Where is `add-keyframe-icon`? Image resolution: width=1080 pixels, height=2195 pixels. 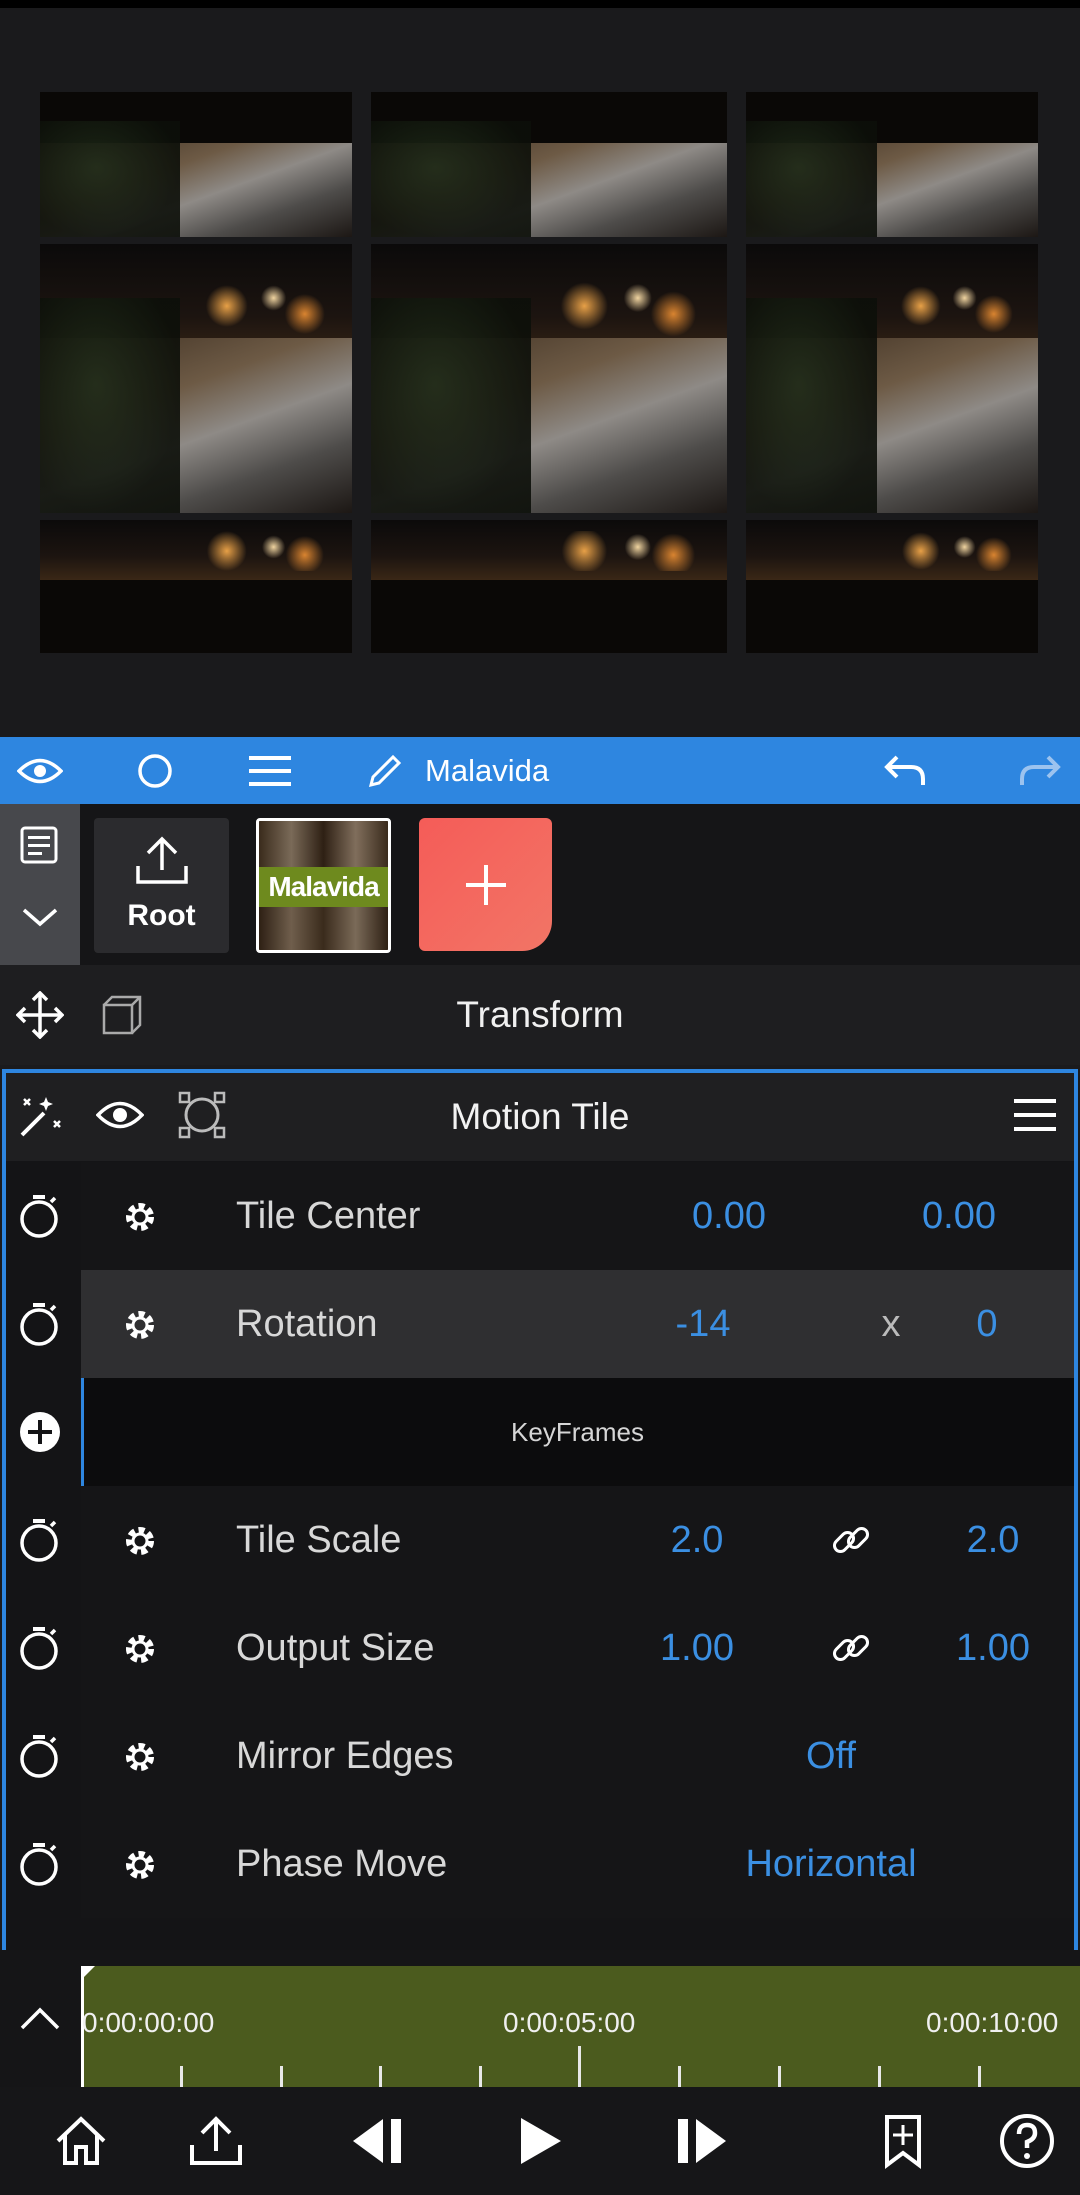 add-keyframe-icon is located at coordinates (40, 1432).